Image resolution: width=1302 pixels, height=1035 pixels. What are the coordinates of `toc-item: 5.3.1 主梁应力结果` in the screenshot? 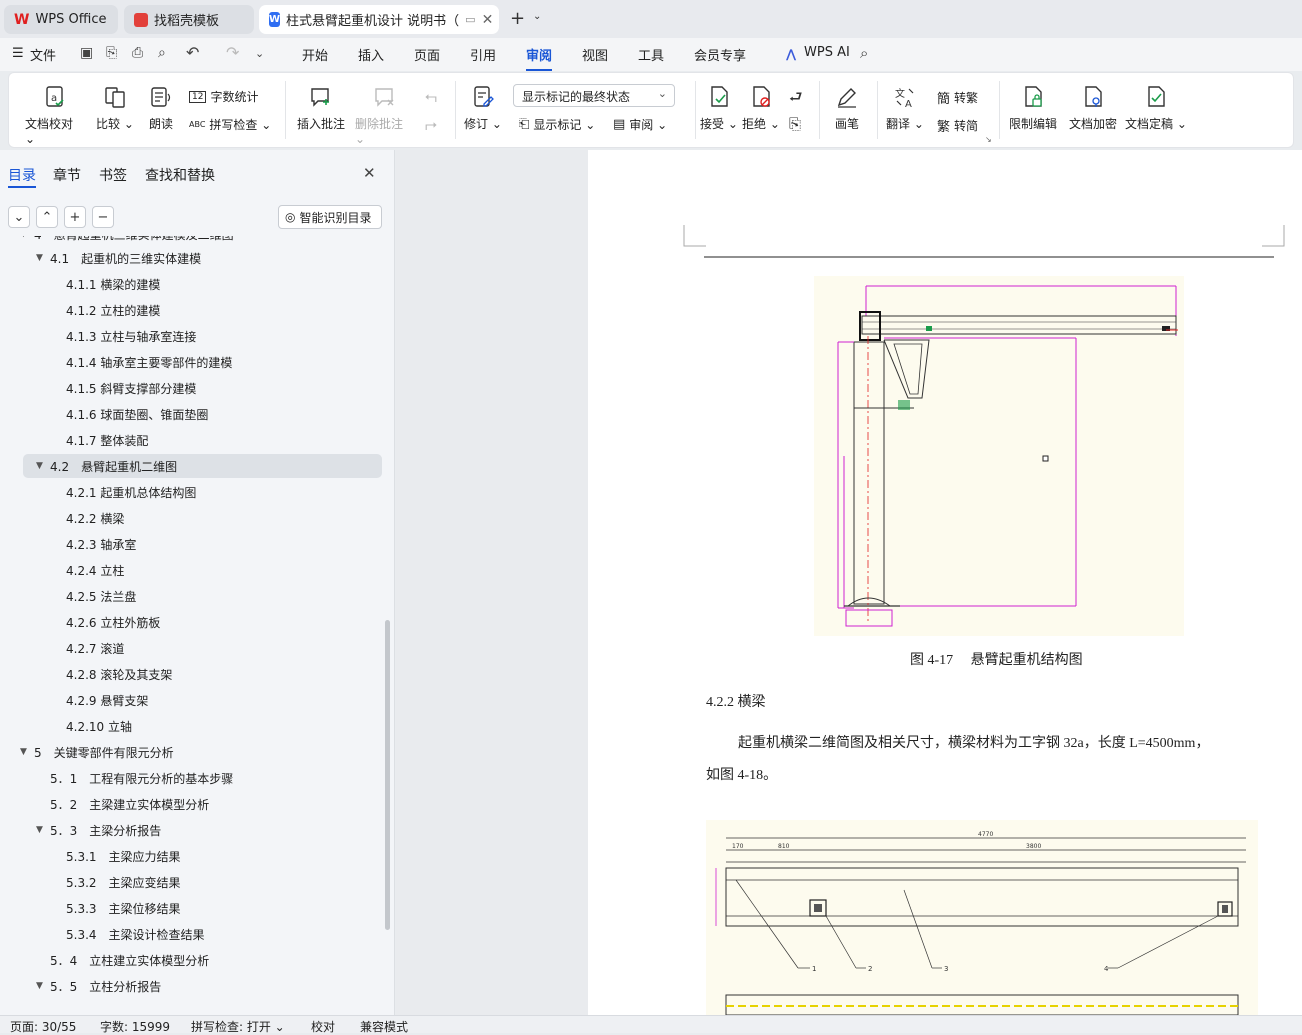 It's located at (190, 856).